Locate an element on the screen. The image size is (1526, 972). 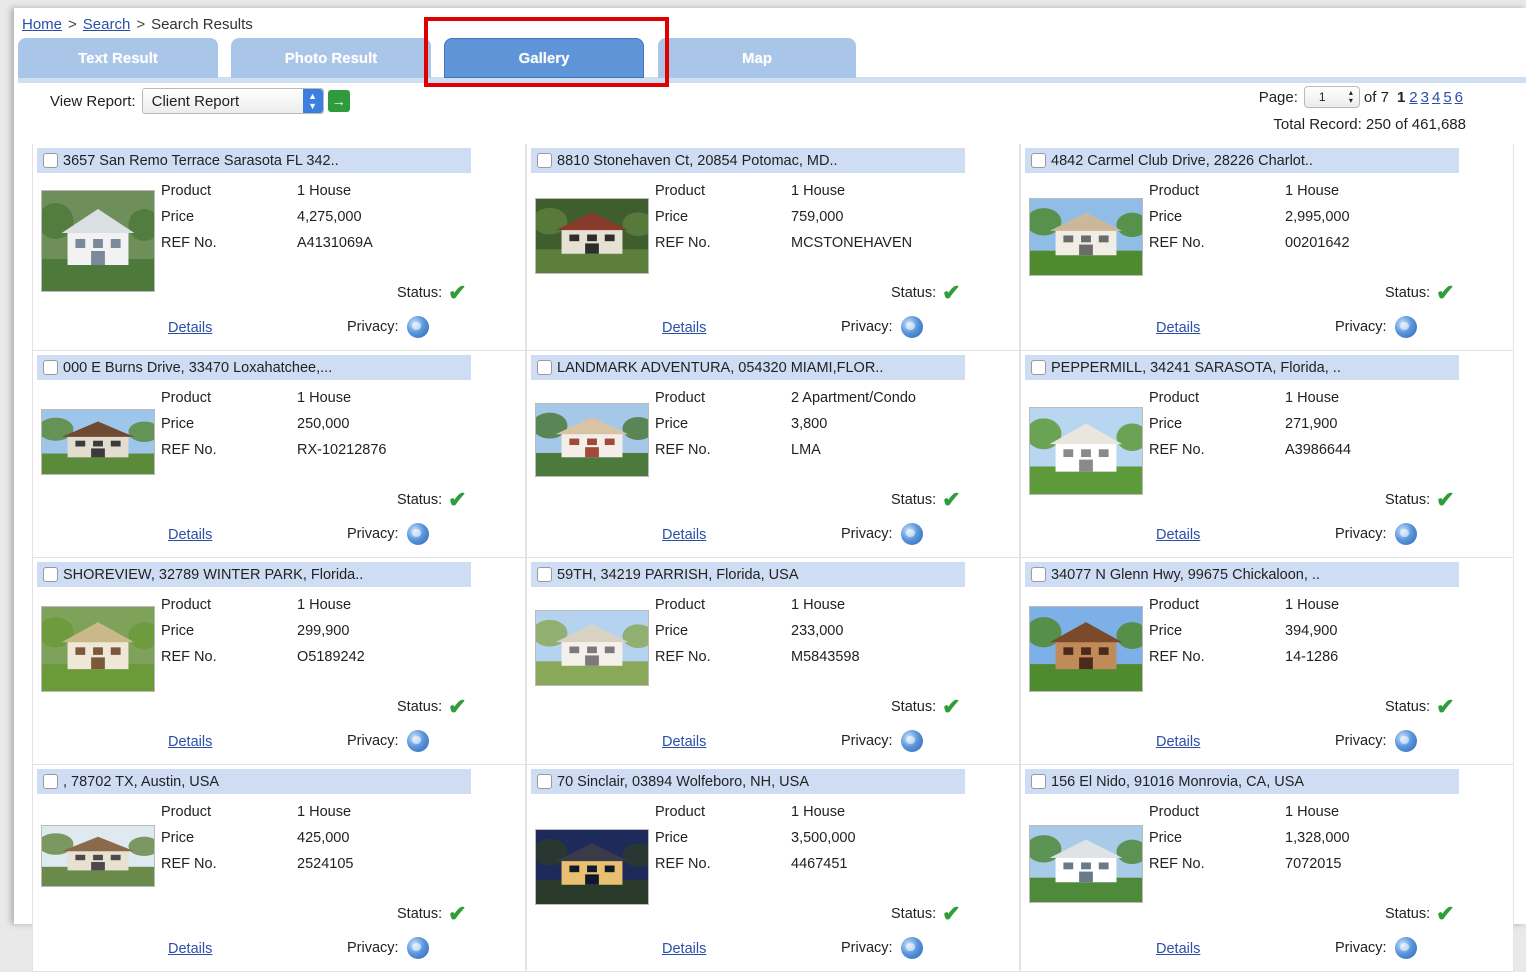
listing-header: LANDMARK ADVENTURA, 054320 MIAMI,FLOR.. is located at coordinates (748, 367).